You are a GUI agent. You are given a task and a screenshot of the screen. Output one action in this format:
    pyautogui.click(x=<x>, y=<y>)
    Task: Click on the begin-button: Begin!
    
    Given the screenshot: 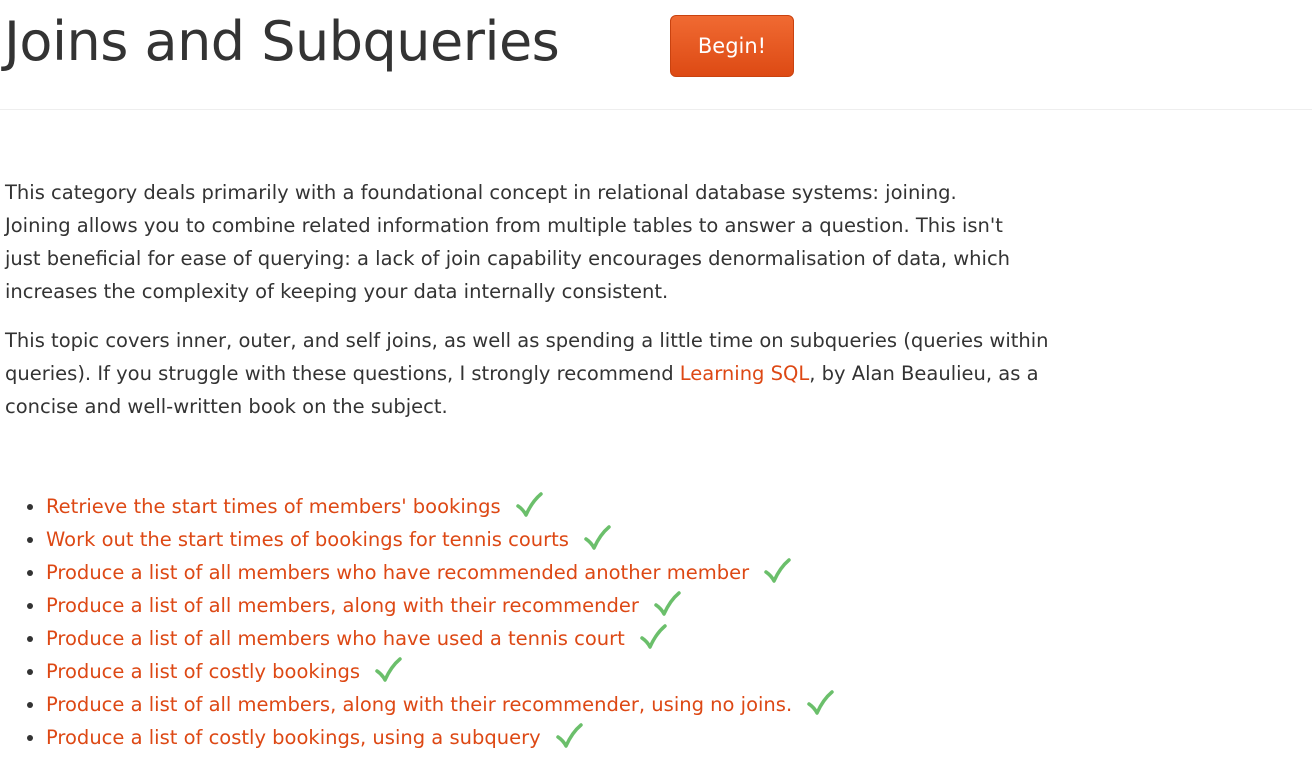 What is the action you would take?
    pyautogui.click(x=732, y=46)
    